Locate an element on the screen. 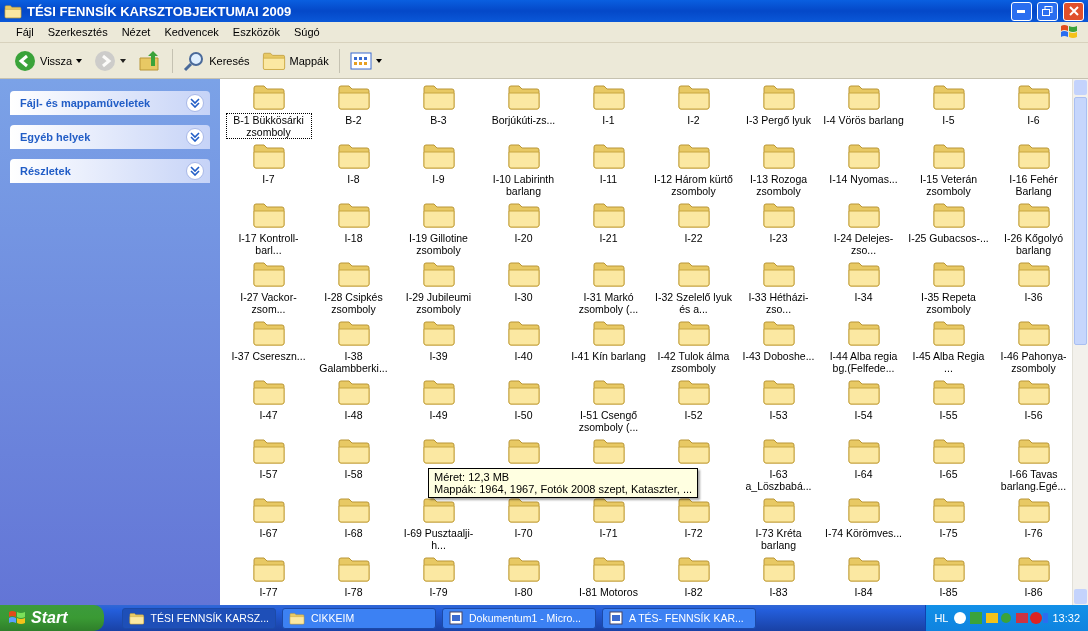 The height and width of the screenshot is (631, 1088). folder-label: I-85 is located at coordinates (948, 592).